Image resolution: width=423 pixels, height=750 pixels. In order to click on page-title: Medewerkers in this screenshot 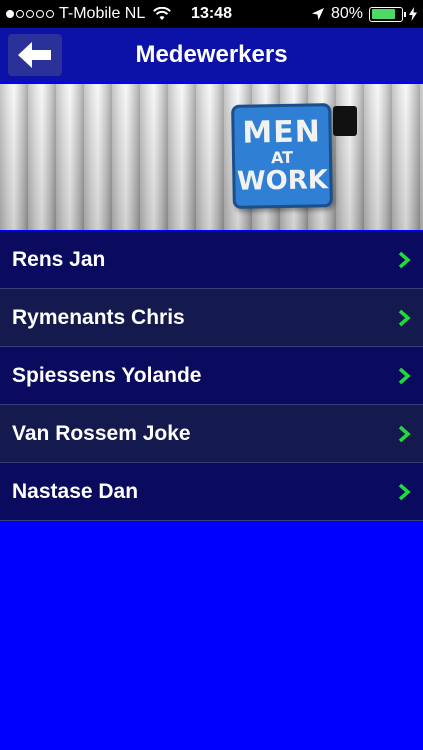, I will do `click(211, 54)`.